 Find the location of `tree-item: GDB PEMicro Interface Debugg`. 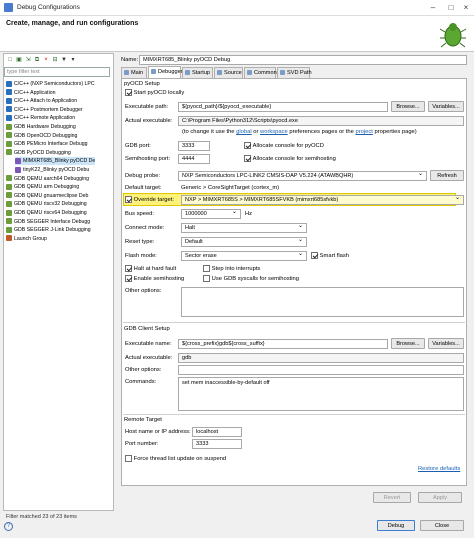

tree-item: GDB PEMicro Interface Debugg is located at coordinates (47, 144).